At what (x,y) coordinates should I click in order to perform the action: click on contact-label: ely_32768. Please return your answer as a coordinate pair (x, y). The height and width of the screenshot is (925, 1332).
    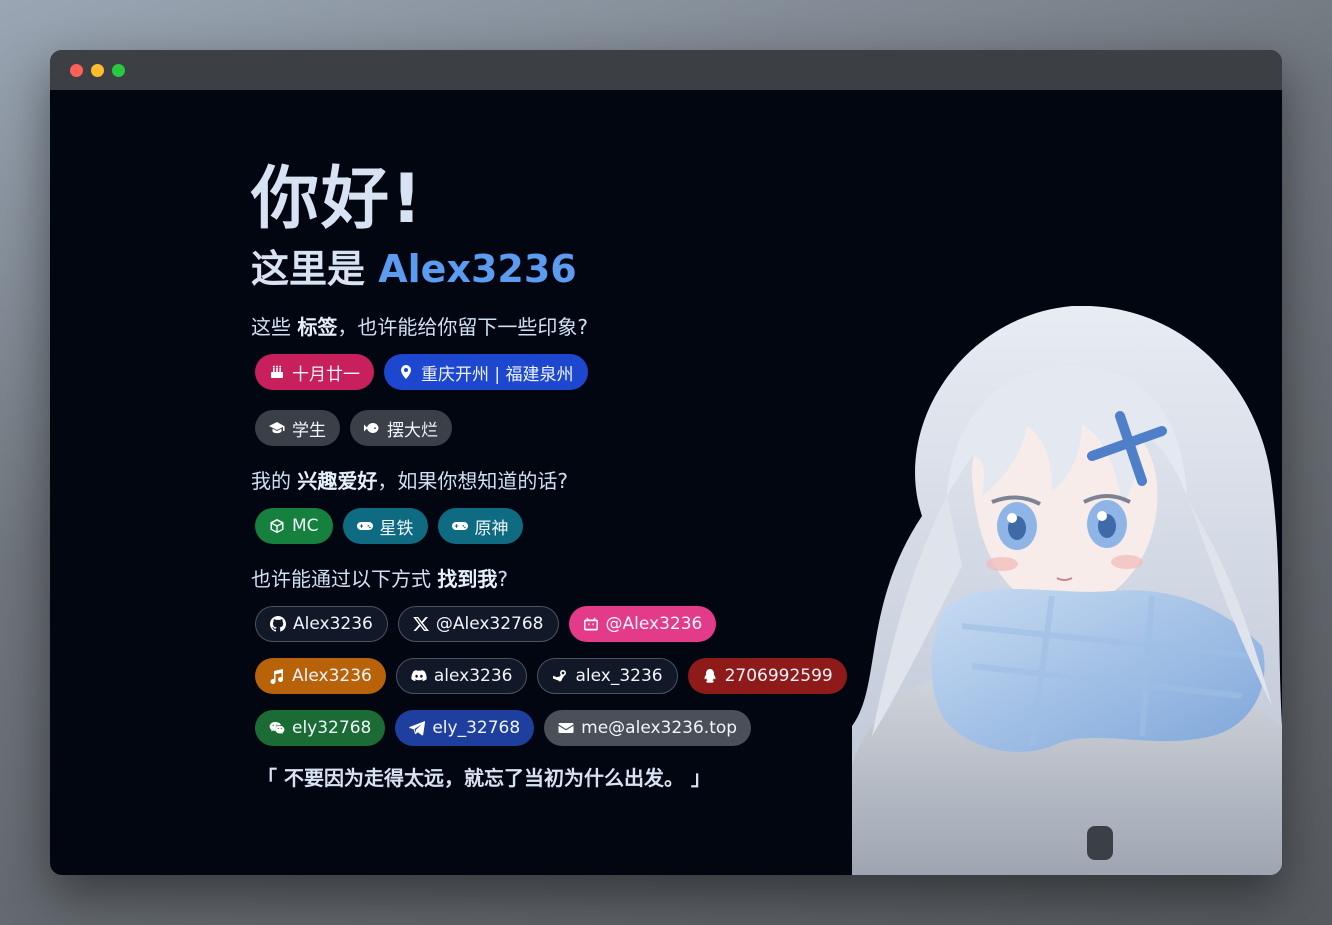
    Looking at the image, I should click on (476, 728).